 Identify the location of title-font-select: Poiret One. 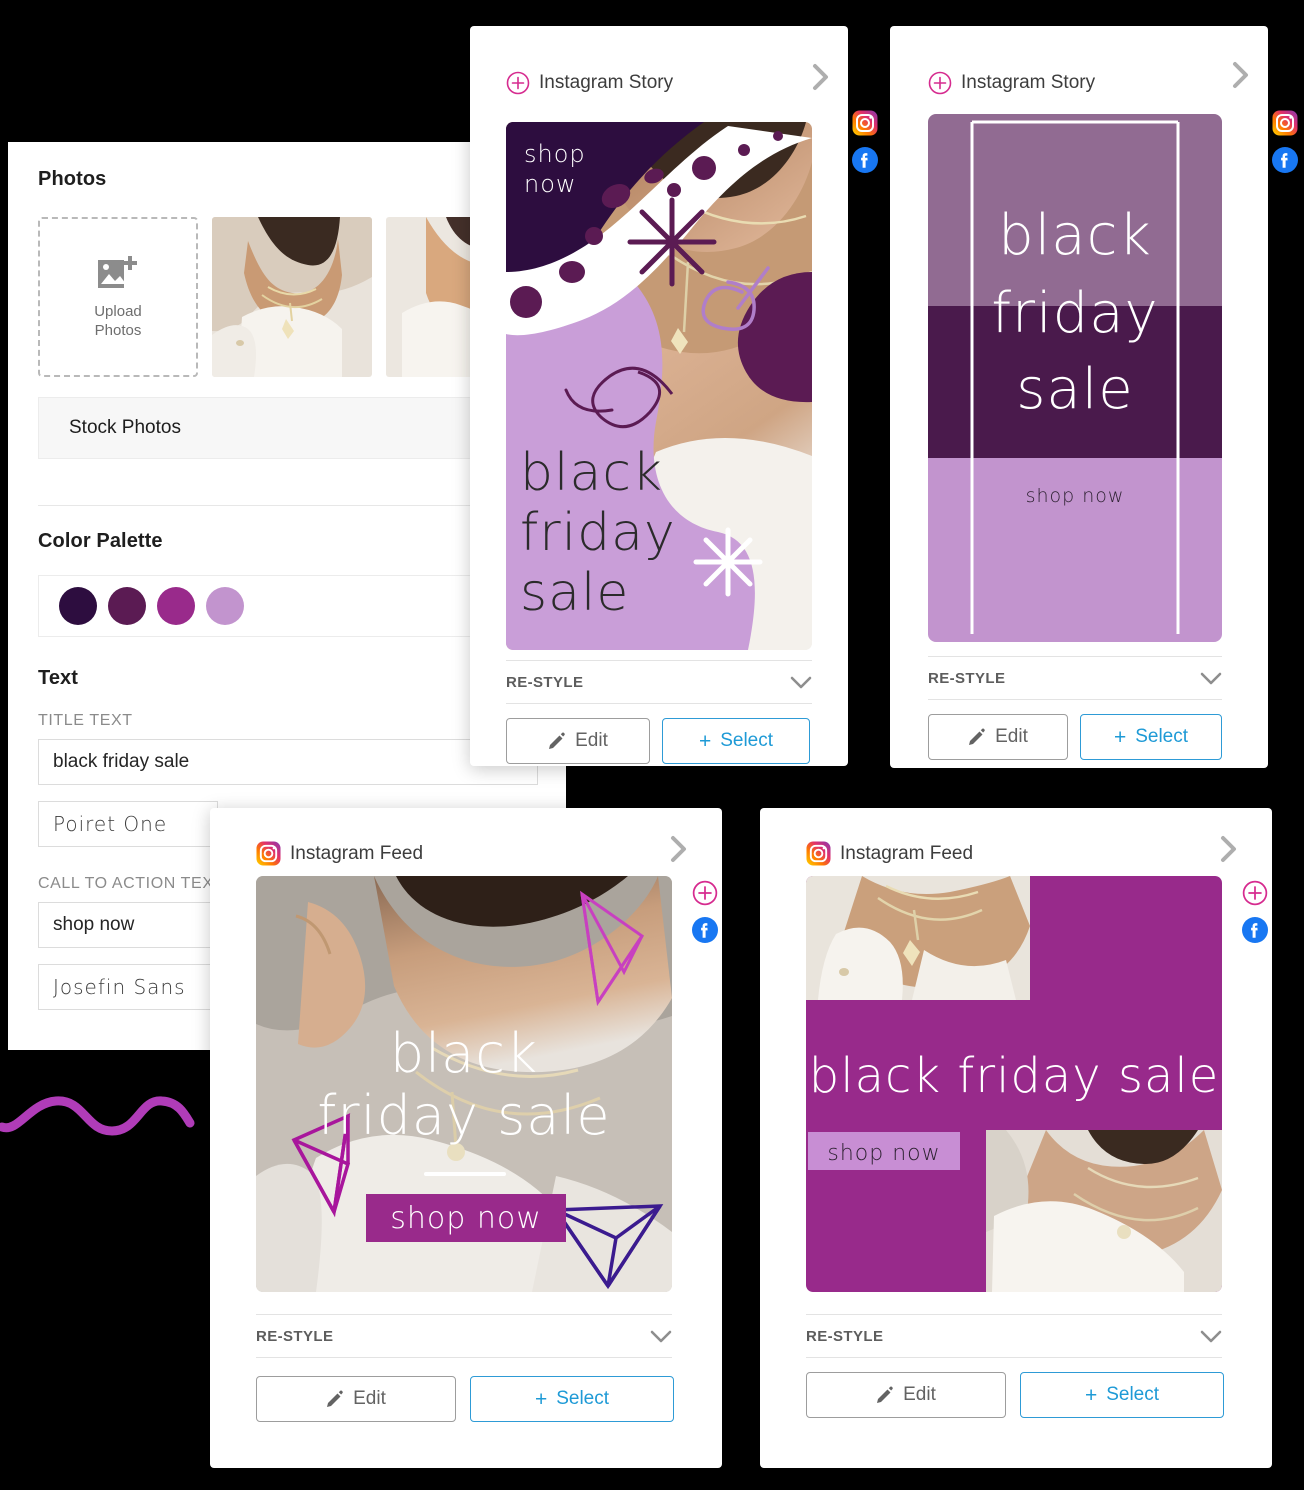
(128, 824).